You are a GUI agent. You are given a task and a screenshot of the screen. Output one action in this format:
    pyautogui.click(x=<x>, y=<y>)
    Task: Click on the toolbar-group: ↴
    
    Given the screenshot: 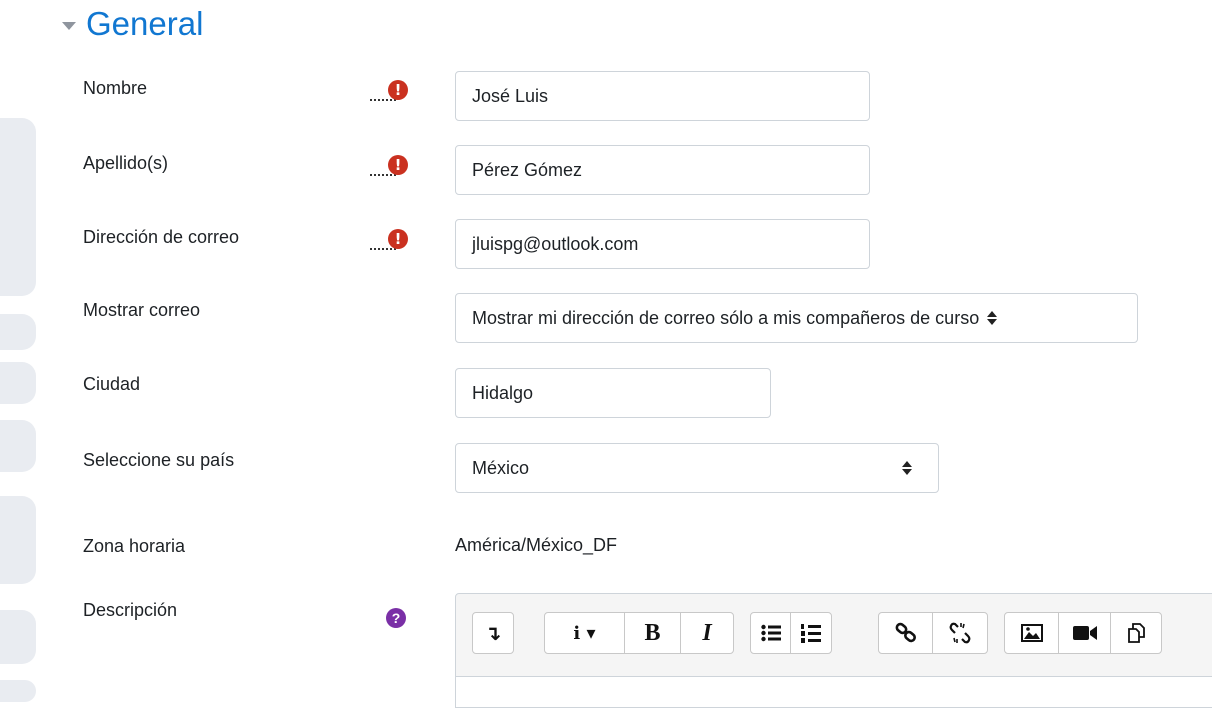 What is the action you would take?
    pyautogui.click(x=493, y=633)
    